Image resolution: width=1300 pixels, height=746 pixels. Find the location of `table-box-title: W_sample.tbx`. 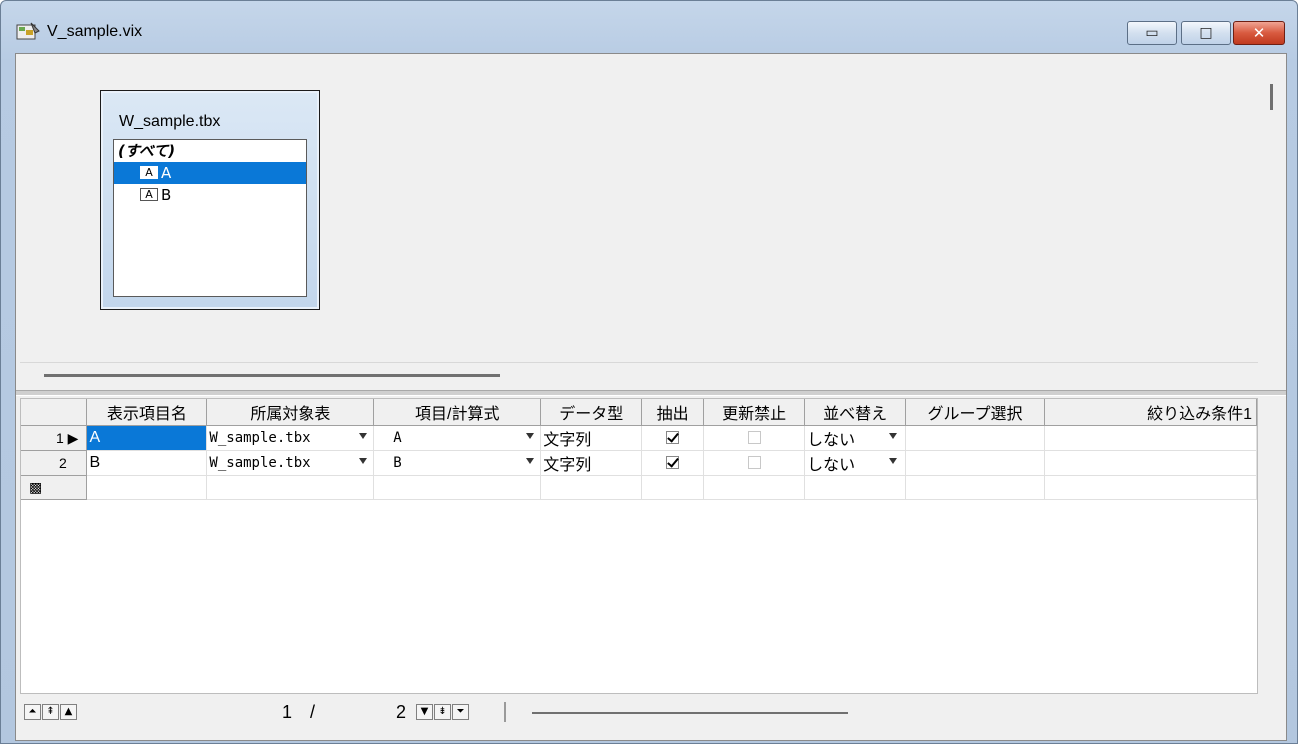

table-box-title: W_sample.tbx is located at coordinates (170, 121).